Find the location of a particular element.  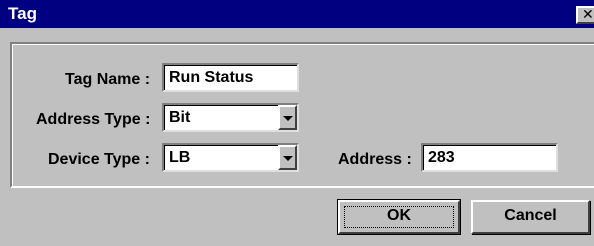

focus-indicator is located at coordinates (399, 217).